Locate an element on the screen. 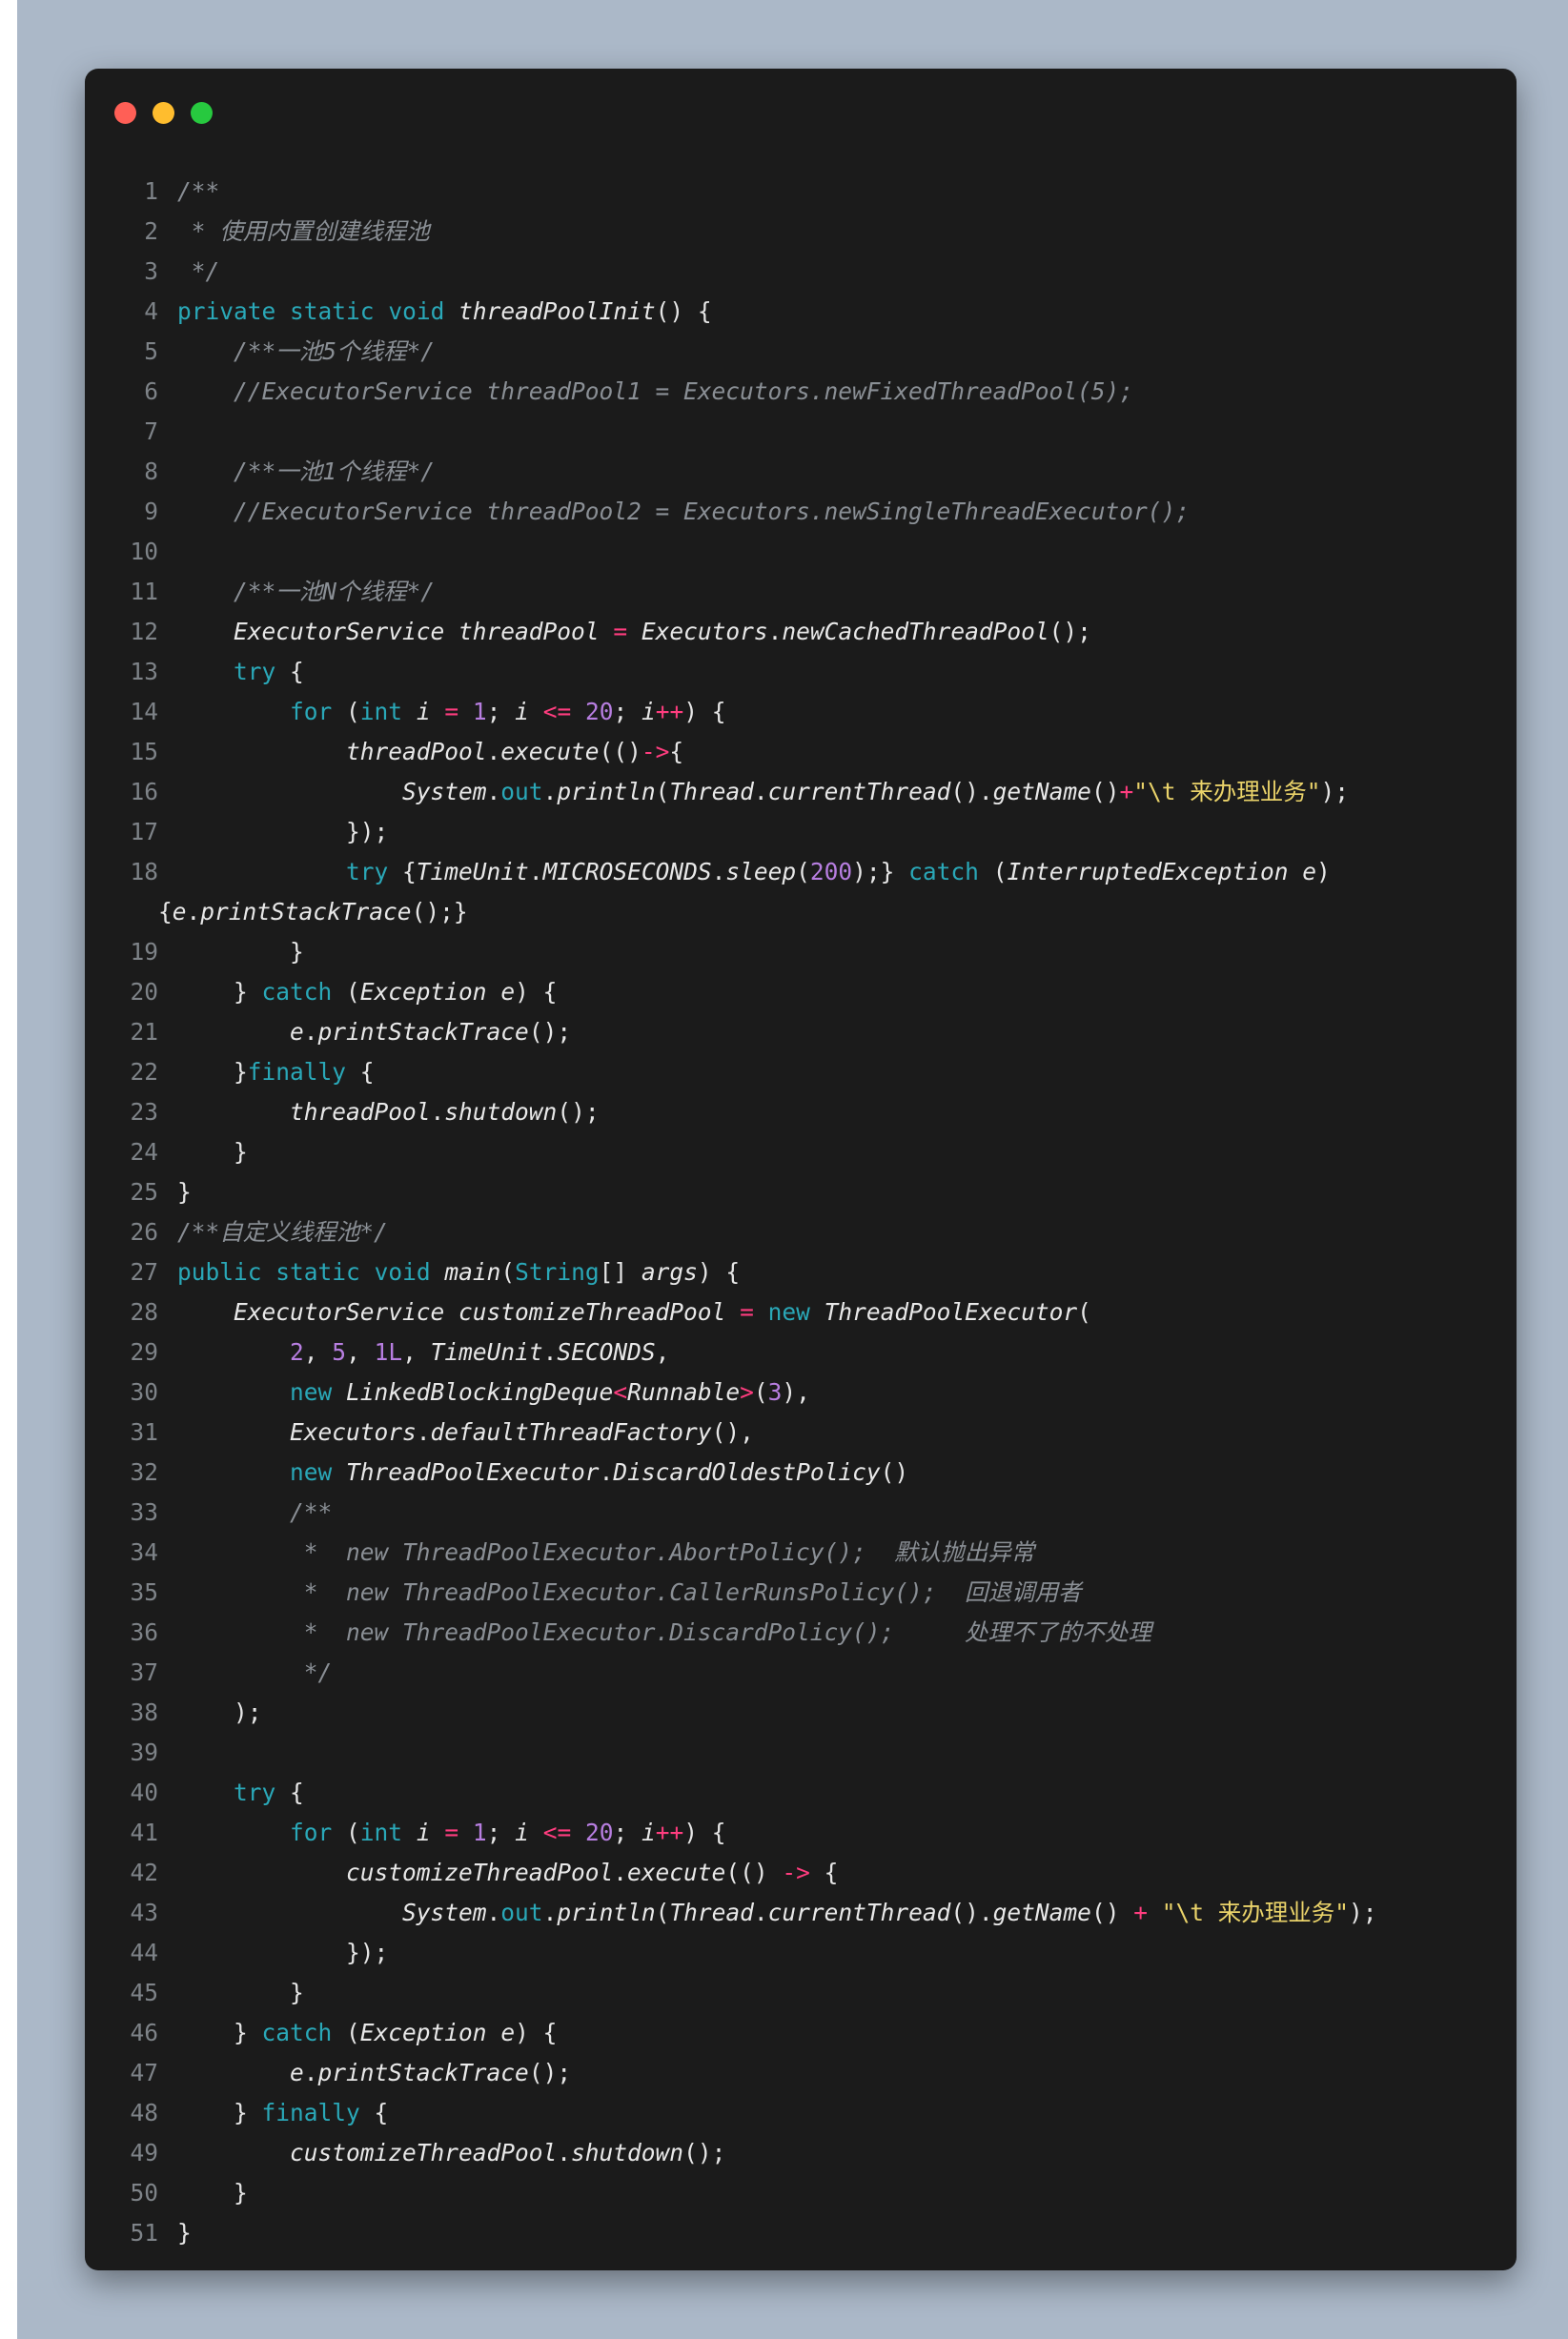 The width and height of the screenshot is (1568, 2339). code-token: Executors is located at coordinates (353, 1432).